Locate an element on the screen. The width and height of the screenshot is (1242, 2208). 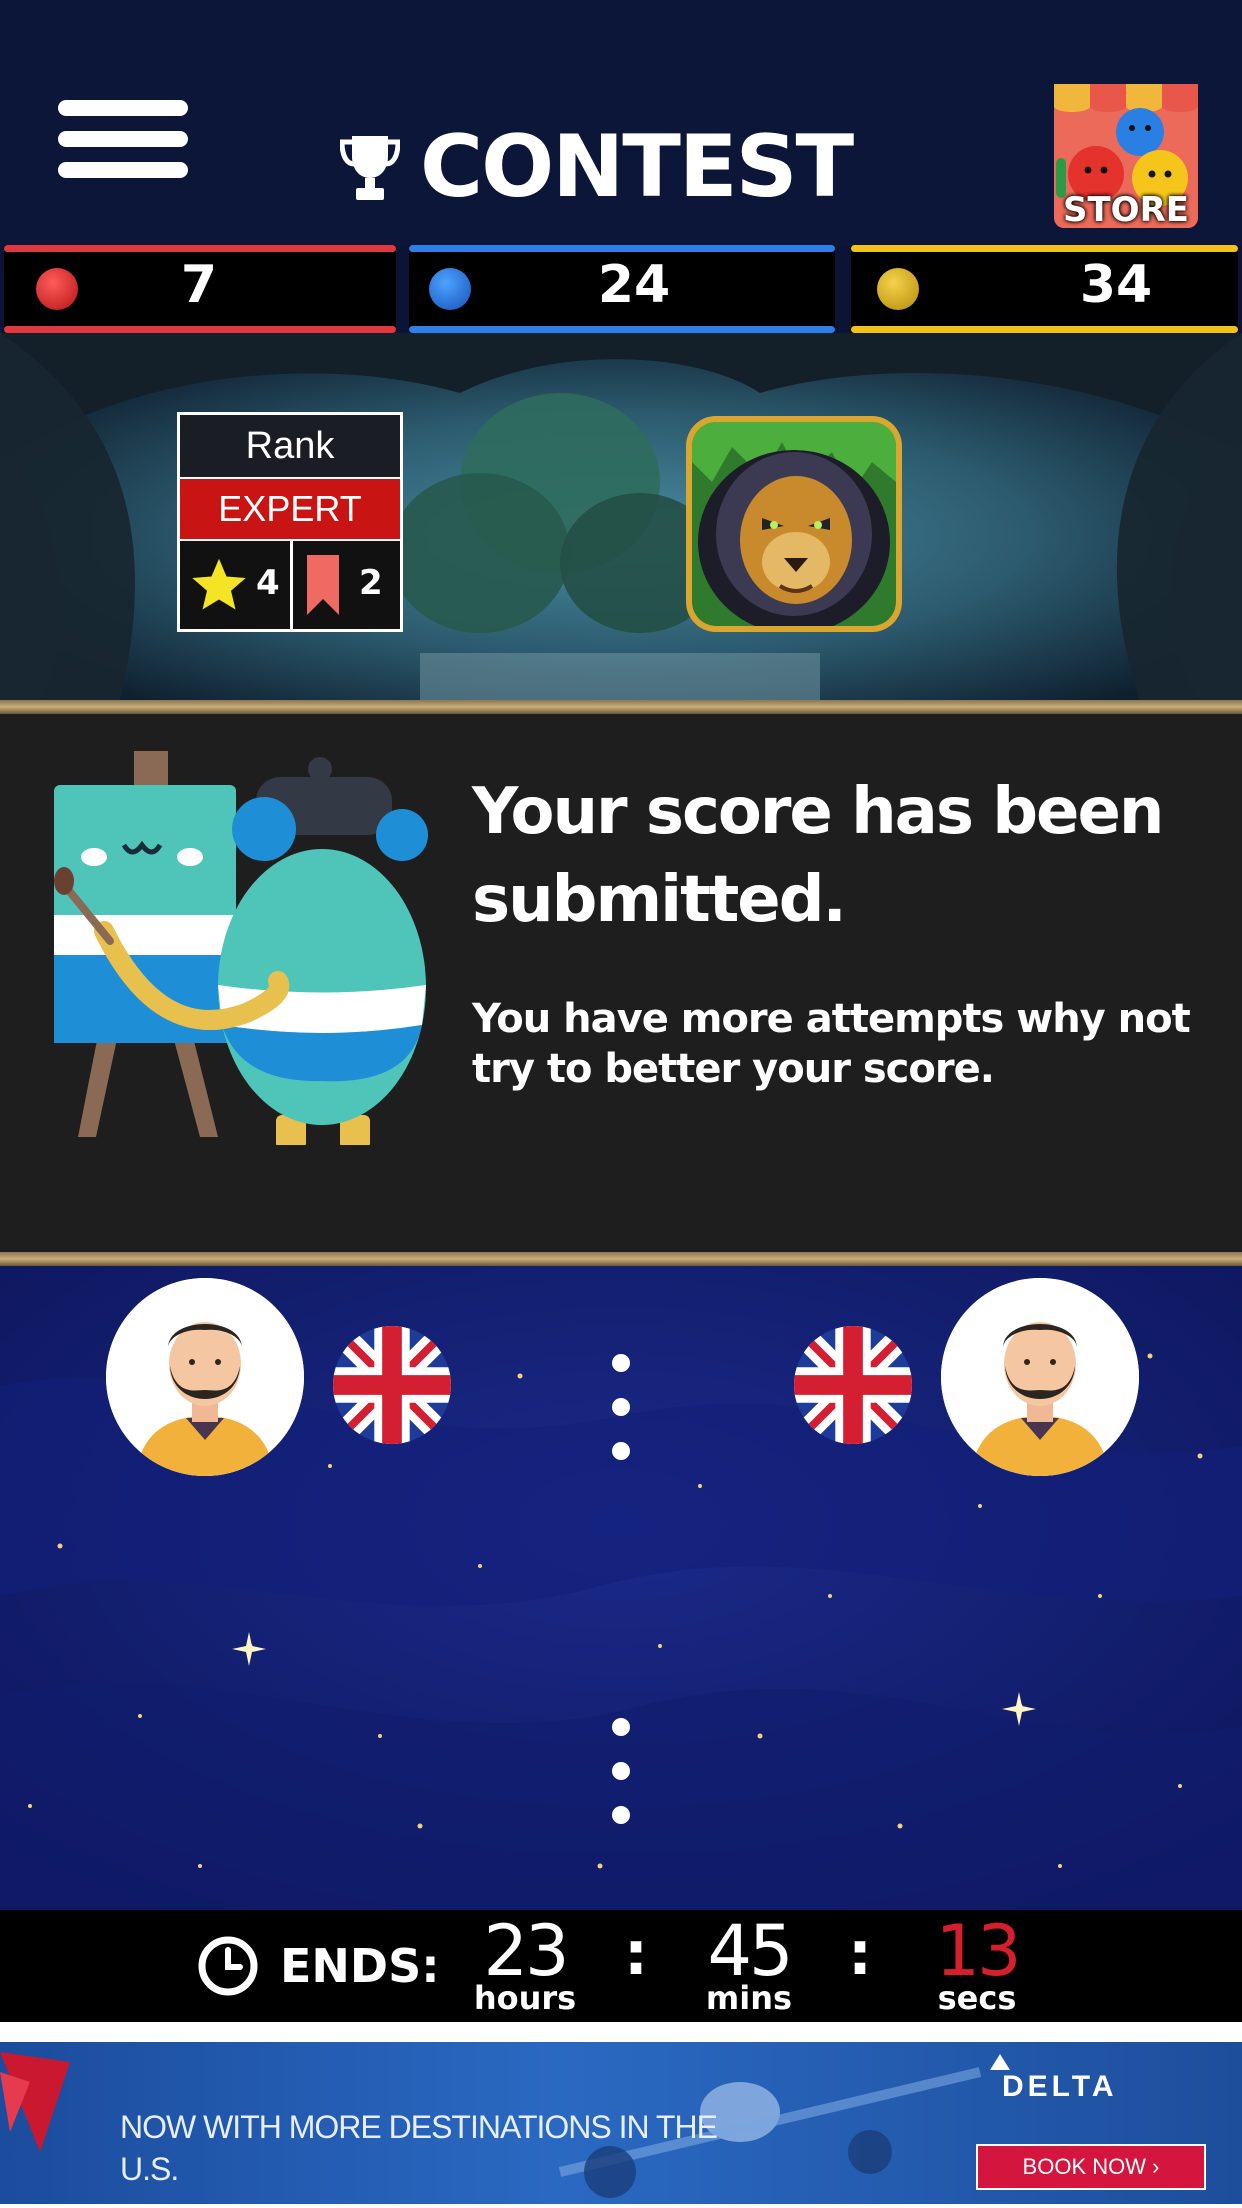
game-tile-lion is located at coordinates (794, 524).